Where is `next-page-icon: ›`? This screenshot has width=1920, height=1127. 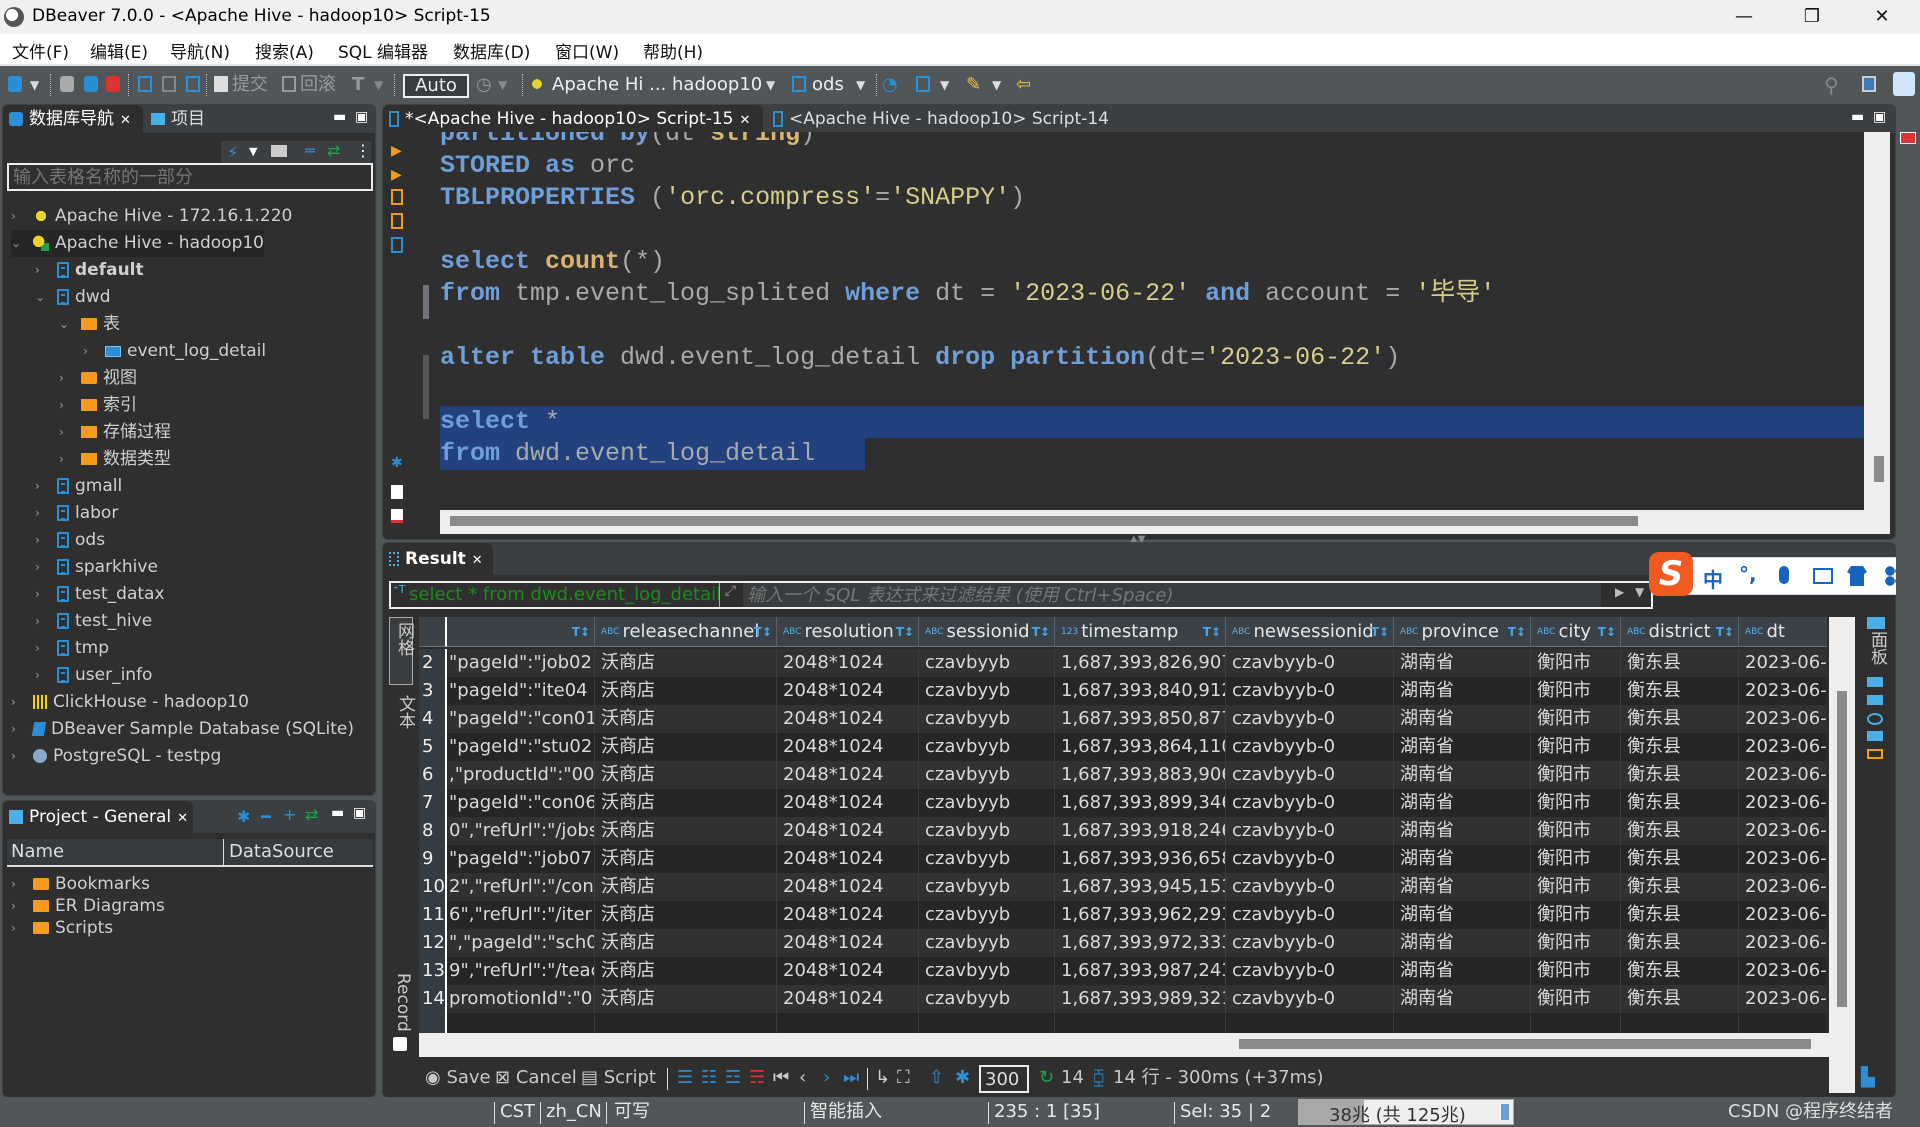 next-page-icon: › is located at coordinates (826, 1078).